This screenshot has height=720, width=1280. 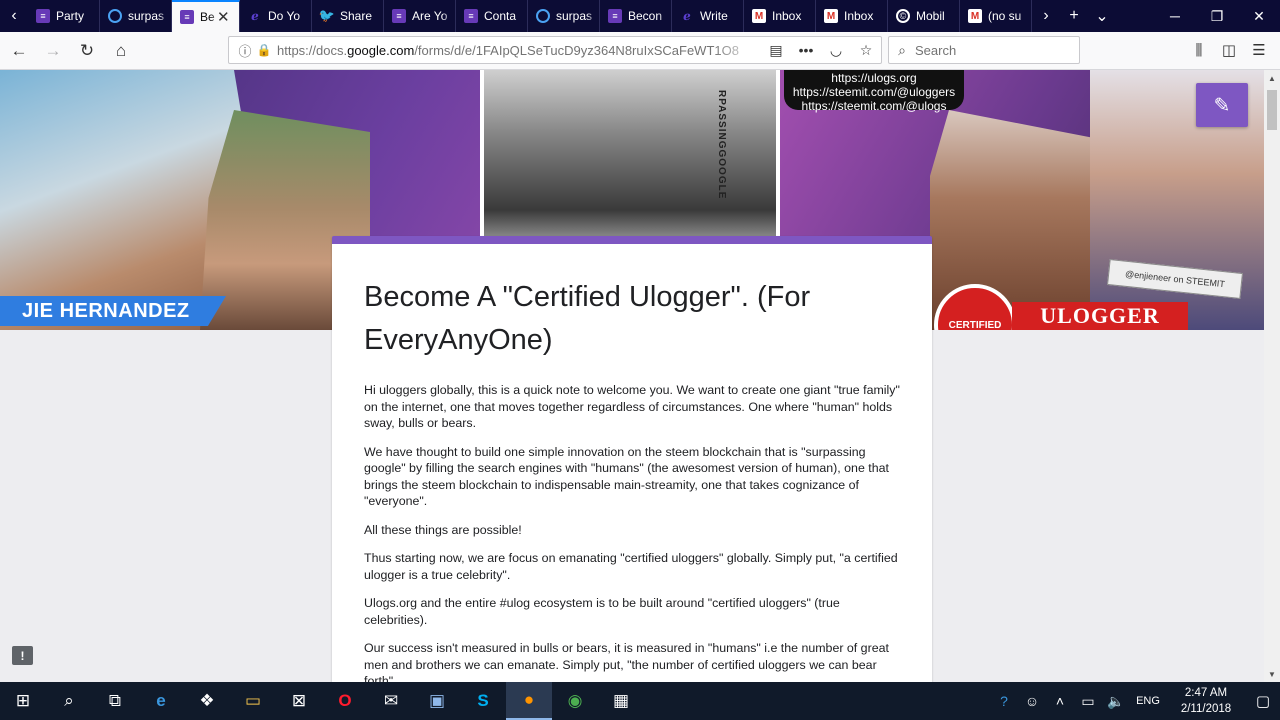 I want to click on library-icon: ⫼, so click(x=1199, y=50).